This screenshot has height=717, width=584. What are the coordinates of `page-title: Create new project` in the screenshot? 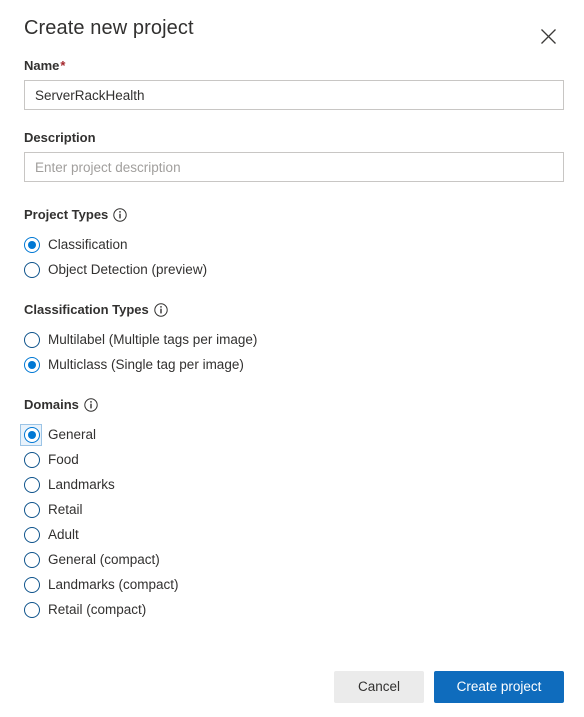 It's located at (109, 28).